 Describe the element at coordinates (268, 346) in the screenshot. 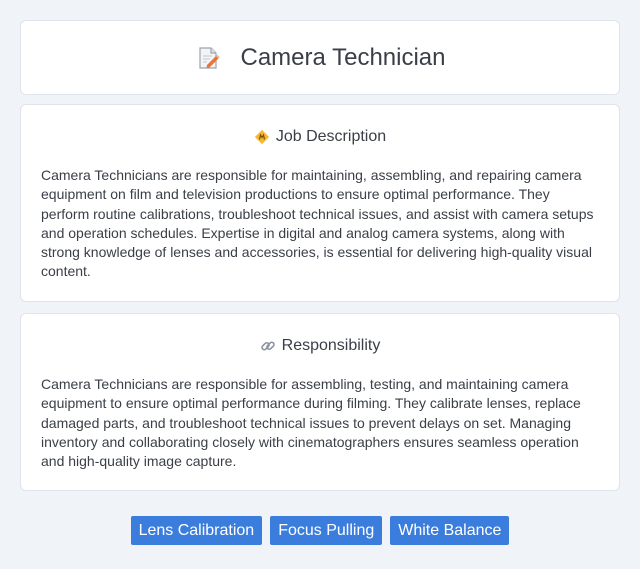

I see `link-icon` at that location.